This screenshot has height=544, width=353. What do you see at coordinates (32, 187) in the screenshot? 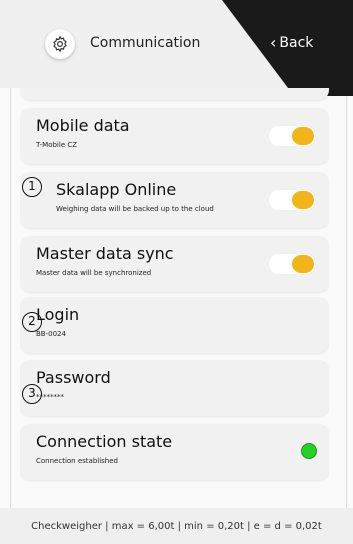
I see `marker-1: 1` at bounding box center [32, 187].